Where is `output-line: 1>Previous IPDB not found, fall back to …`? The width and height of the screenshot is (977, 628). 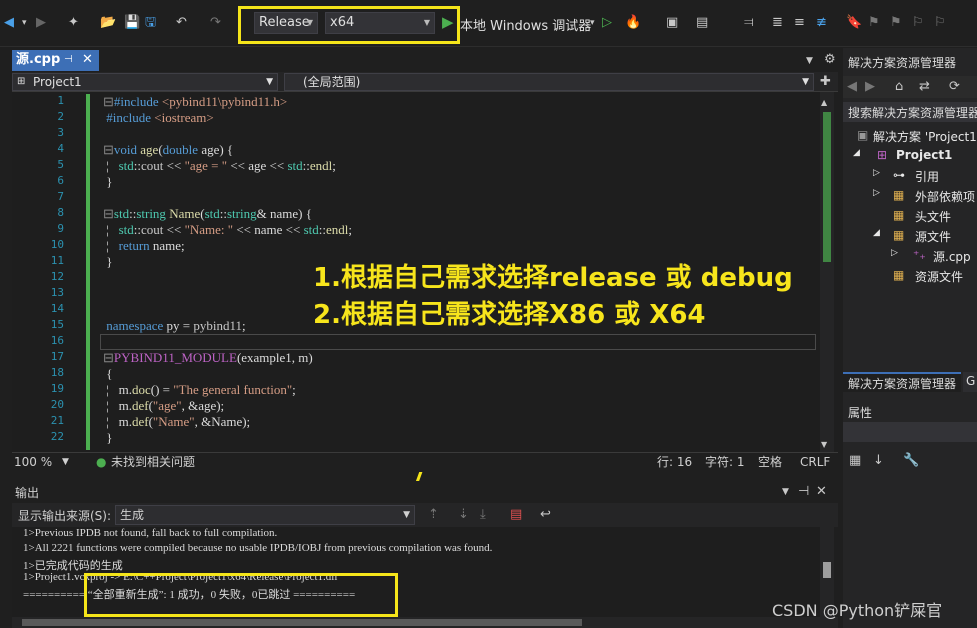
output-line: 1>Previous IPDB not found, fall back to … is located at coordinates (150, 533).